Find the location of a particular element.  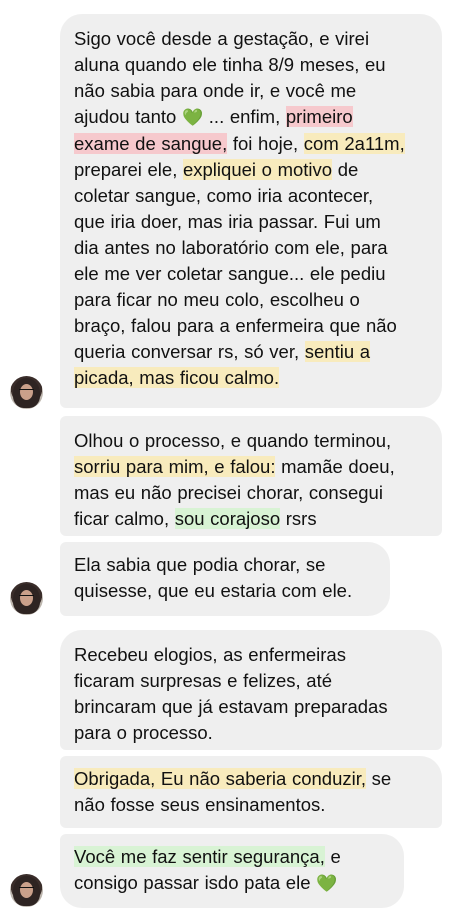

message-text: rsrs is located at coordinates (298, 518).